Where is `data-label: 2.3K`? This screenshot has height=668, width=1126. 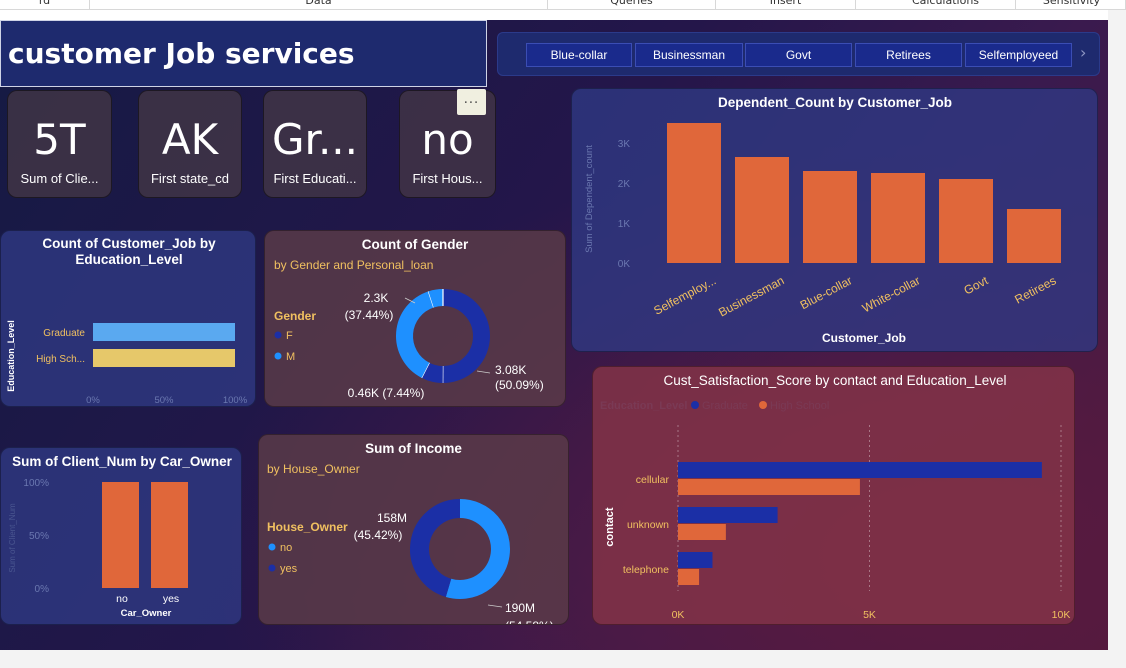 data-label: 2.3K is located at coordinates (376, 298).